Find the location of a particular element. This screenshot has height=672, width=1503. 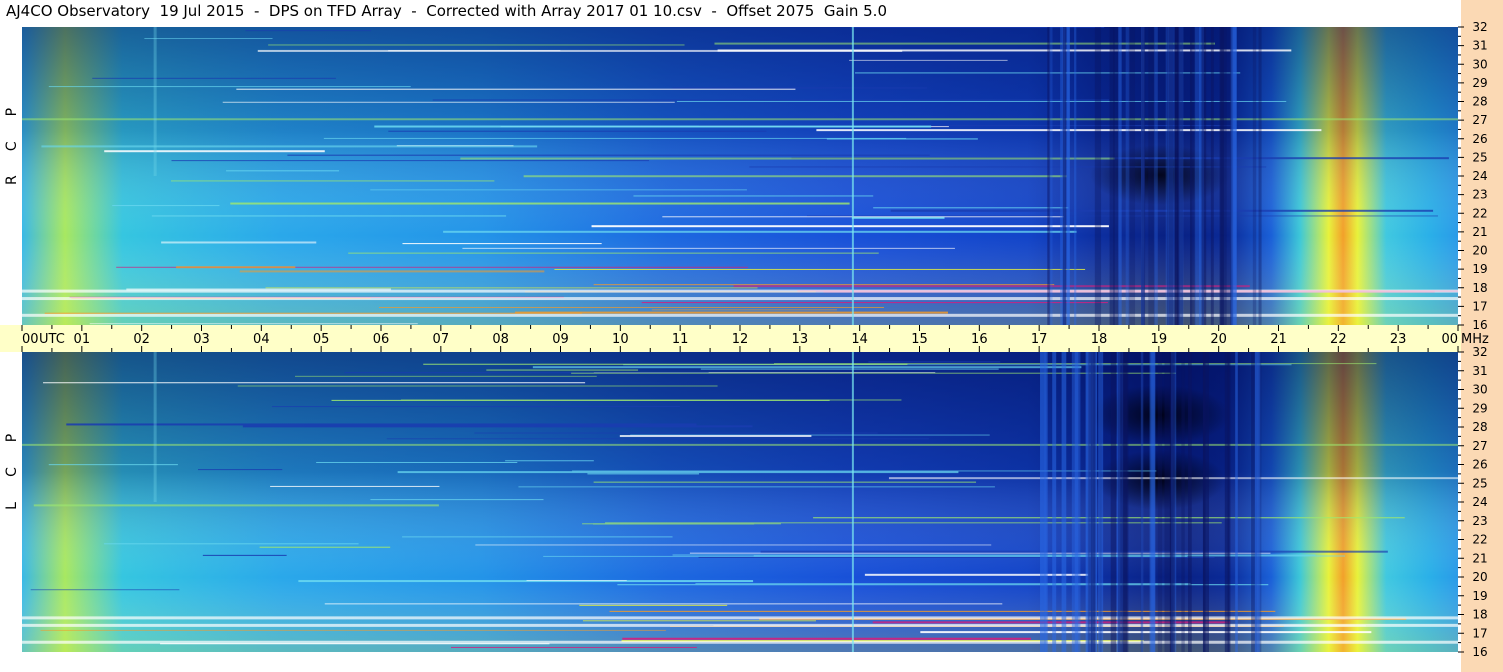

x-tick-label: 18 is located at coordinates (1099, 339).